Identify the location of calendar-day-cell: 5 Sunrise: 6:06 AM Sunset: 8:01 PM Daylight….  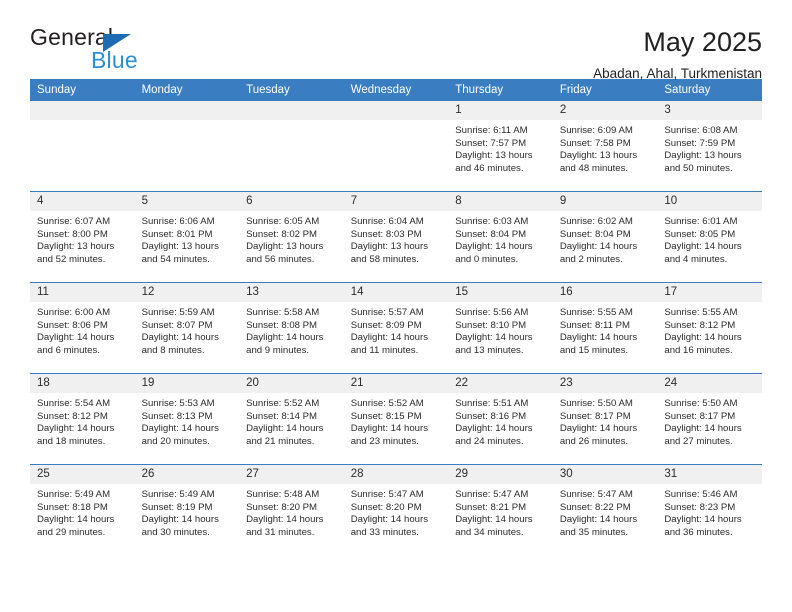
(187, 237).